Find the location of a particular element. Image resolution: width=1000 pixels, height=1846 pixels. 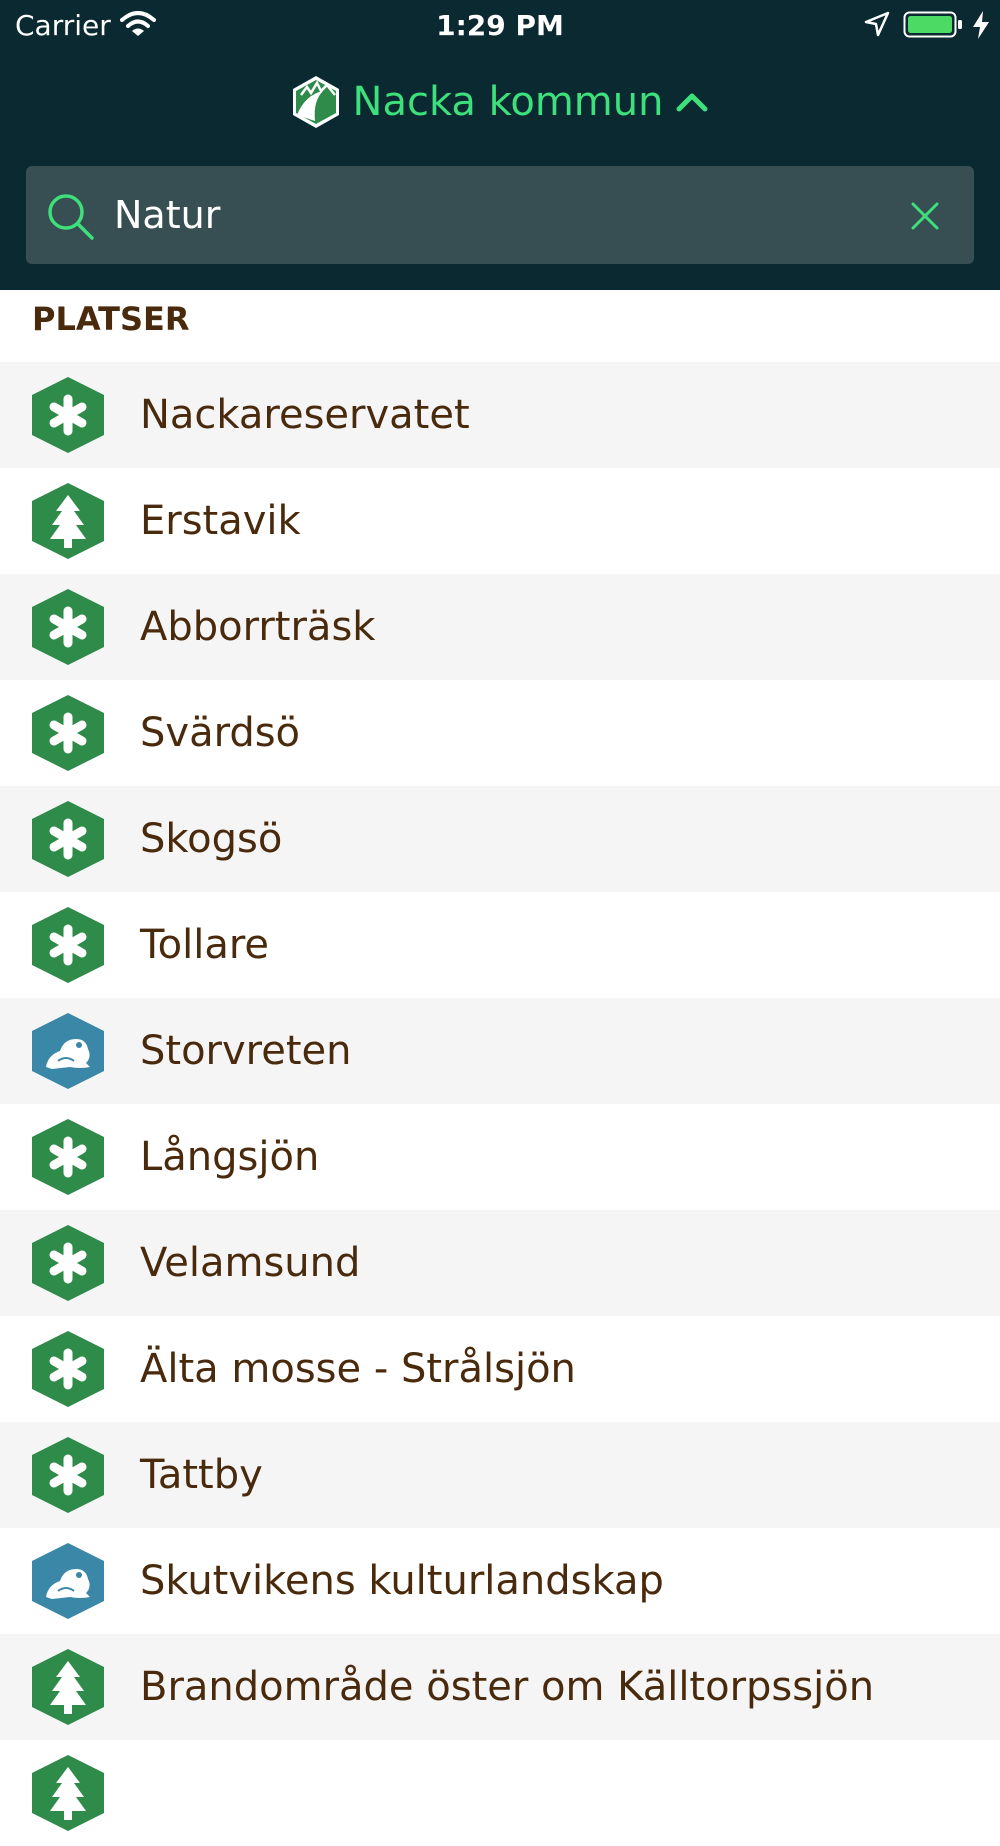

list-item: Abborrträsk is located at coordinates (500, 627).